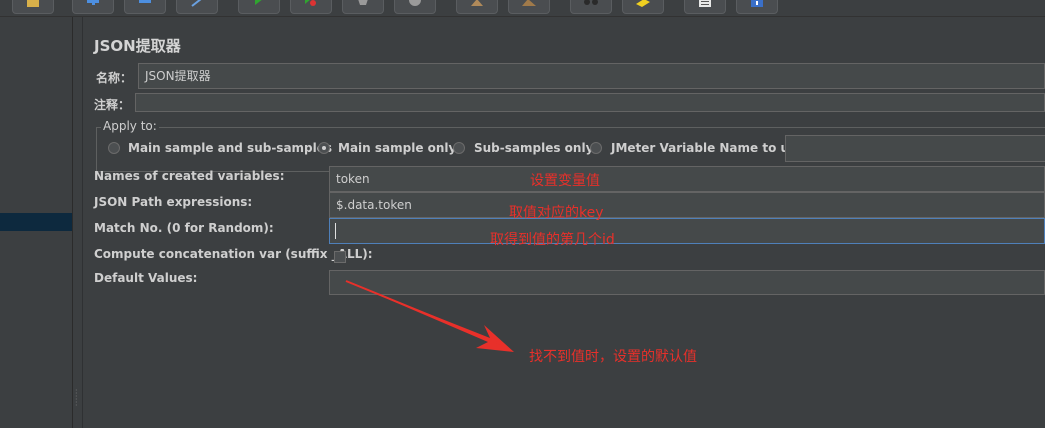 This screenshot has height=428, width=1045. What do you see at coordinates (429, 316) in the screenshot?
I see `annotation-arrow-icon` at bounding box center [429, 316].